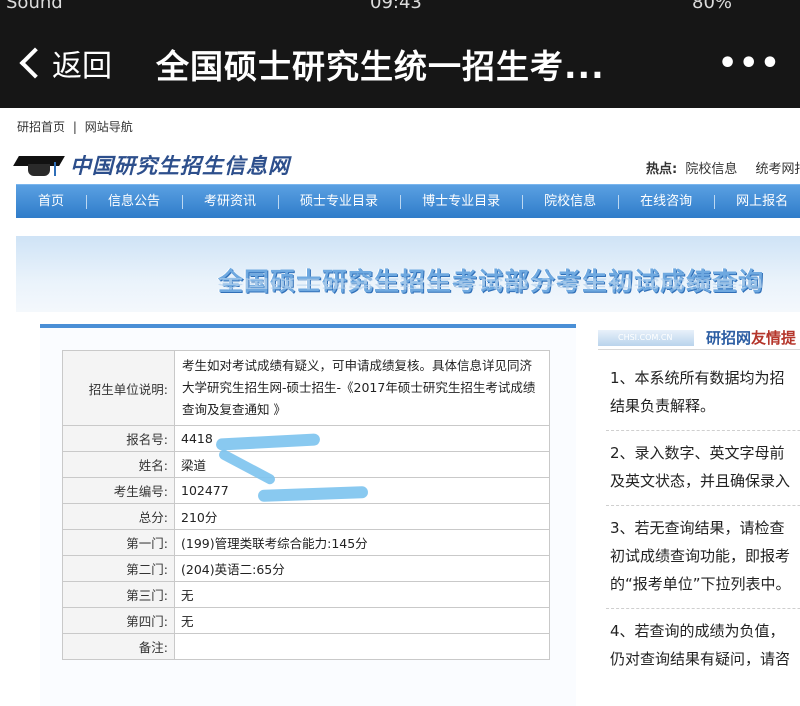  Describe the element at coordinates (362, 647) in the screenshot. I see `row-value-remarks` at that location.